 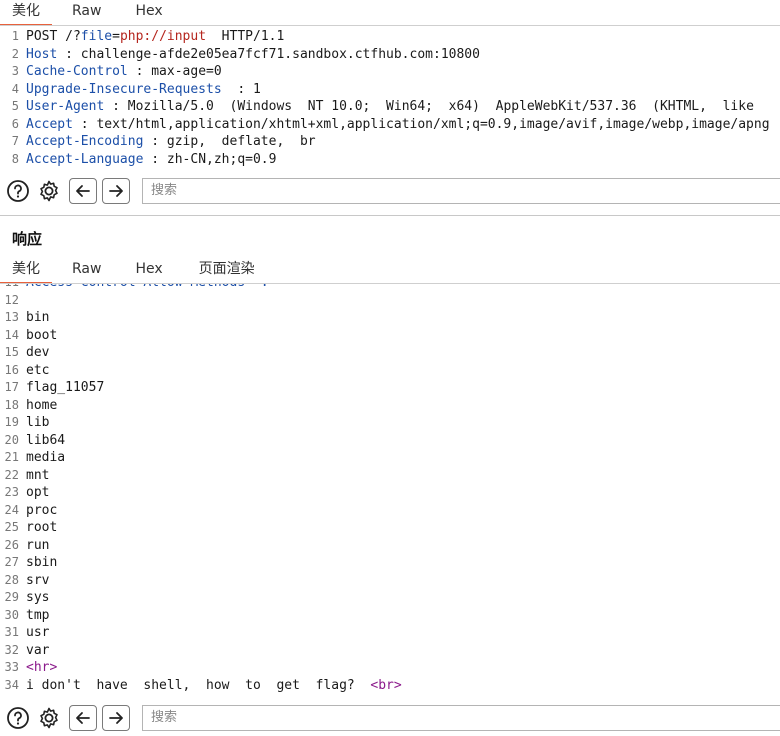 What do you see at coordinates (390, 388) in the screenshot?
I see `code-line: 17 flag_11057` at bounding box center [390, 388].